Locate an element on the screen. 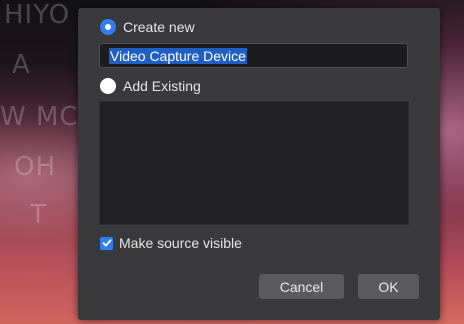 The width and height of the screenshot is (464, 324). background-text: OH is located at coordinates (35, 167).